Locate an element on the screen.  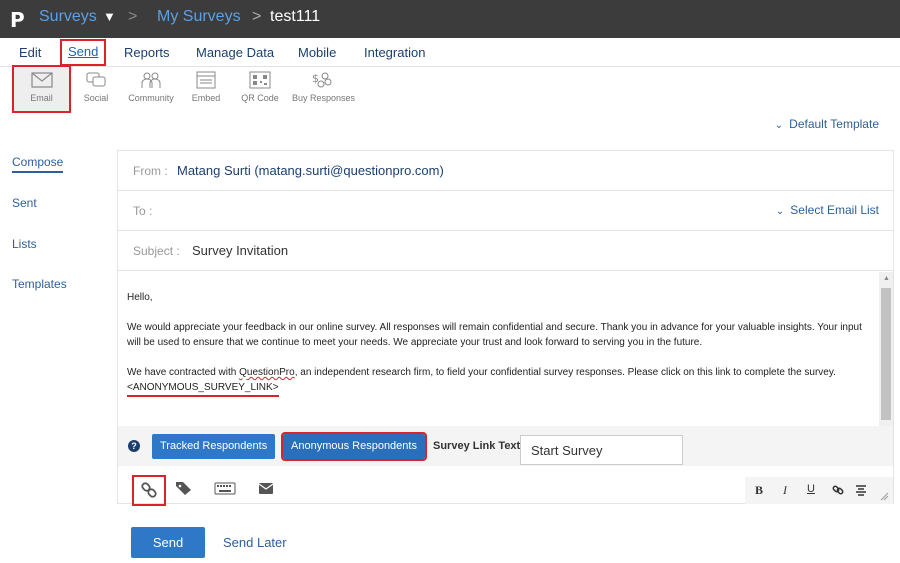
nav-edit: Edit is located at coordinates (30, 52).